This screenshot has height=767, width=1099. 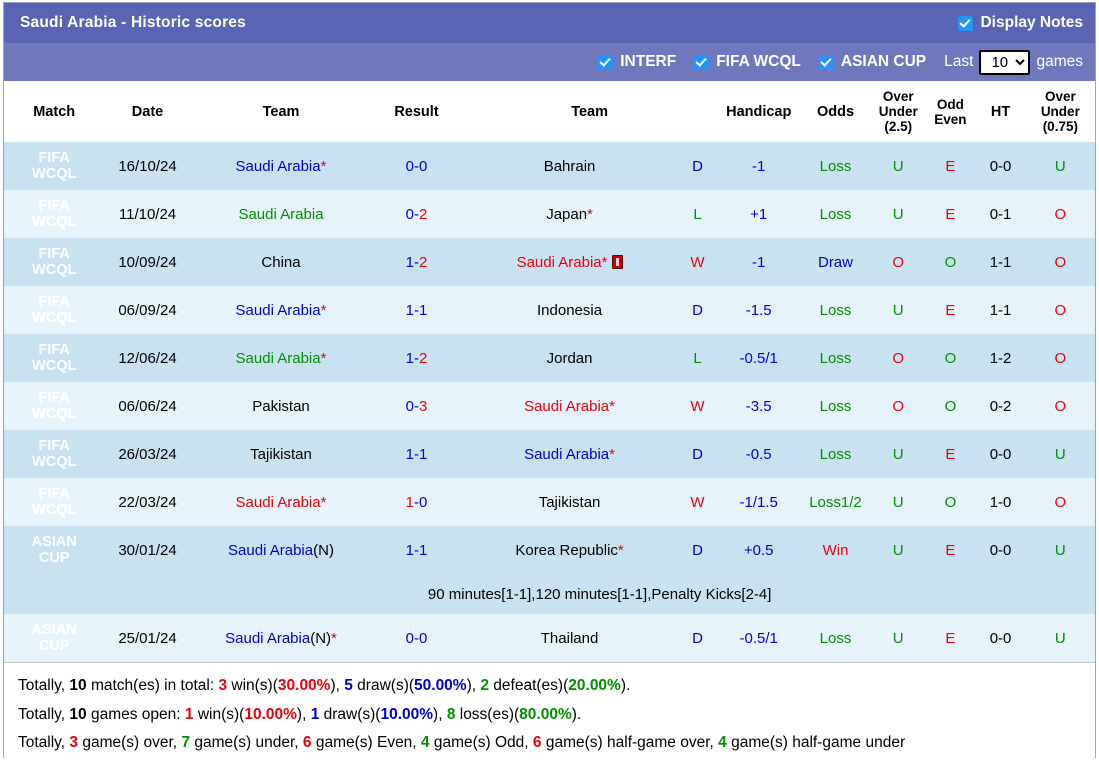 I want to click on half-time-score: 0-1, so click(x=1000, y=214).